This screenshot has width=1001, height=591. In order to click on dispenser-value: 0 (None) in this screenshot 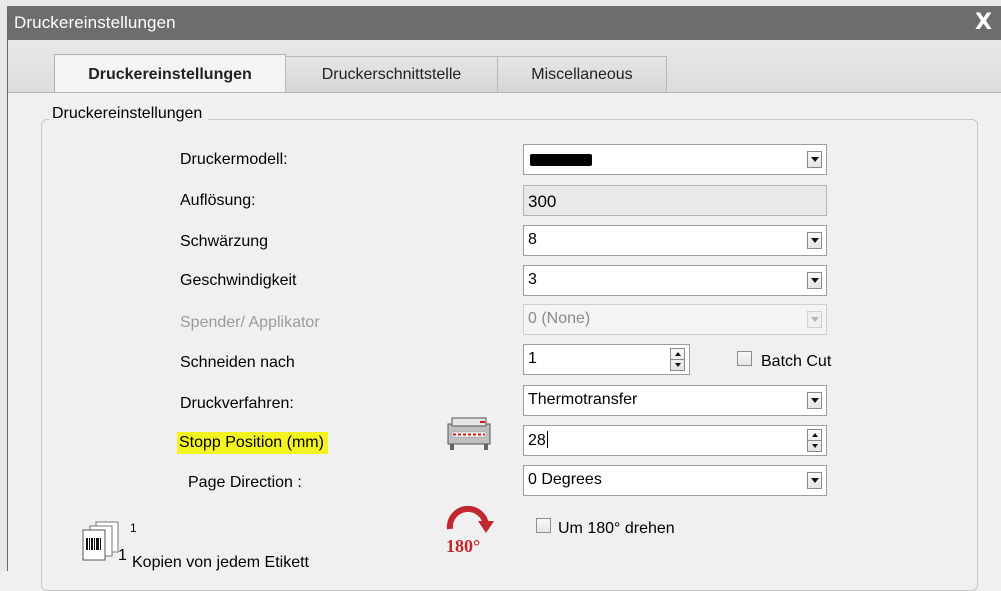, I will do `click(559, 318)`.